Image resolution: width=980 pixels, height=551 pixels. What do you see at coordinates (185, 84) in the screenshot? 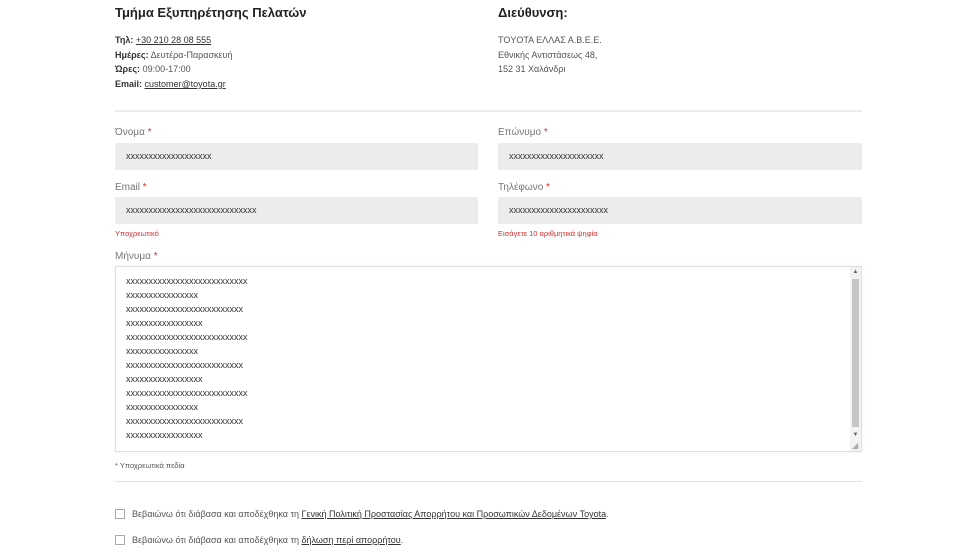
I see `email-link: customer@toyota.gr` at bounding box center [185, 84].